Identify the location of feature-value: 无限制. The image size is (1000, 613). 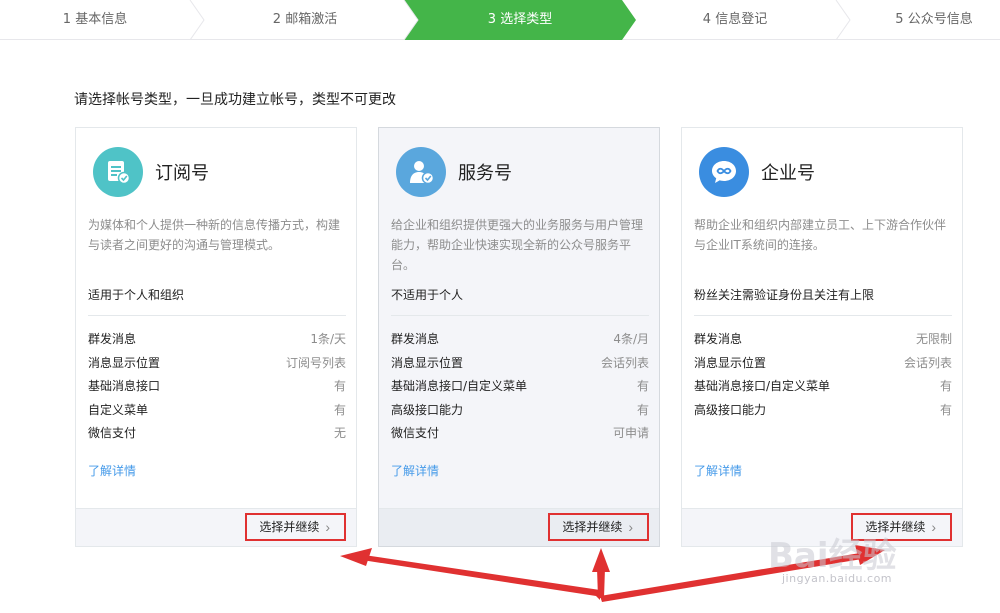
(933, 339).